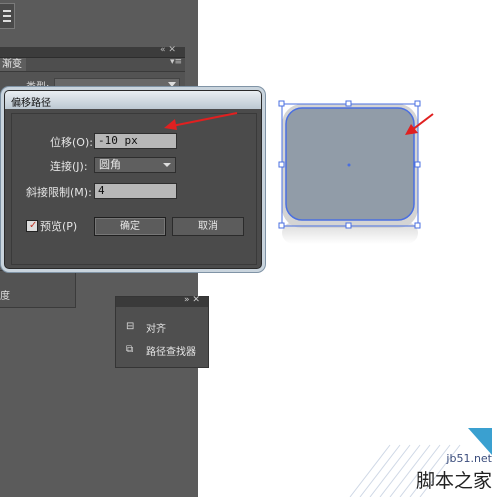 Image resolution: width=500 pixels, height=497 pixels. Describe the element at coordinates (38, 289) in the screenshot. I see `background-panel: 度` at that location.